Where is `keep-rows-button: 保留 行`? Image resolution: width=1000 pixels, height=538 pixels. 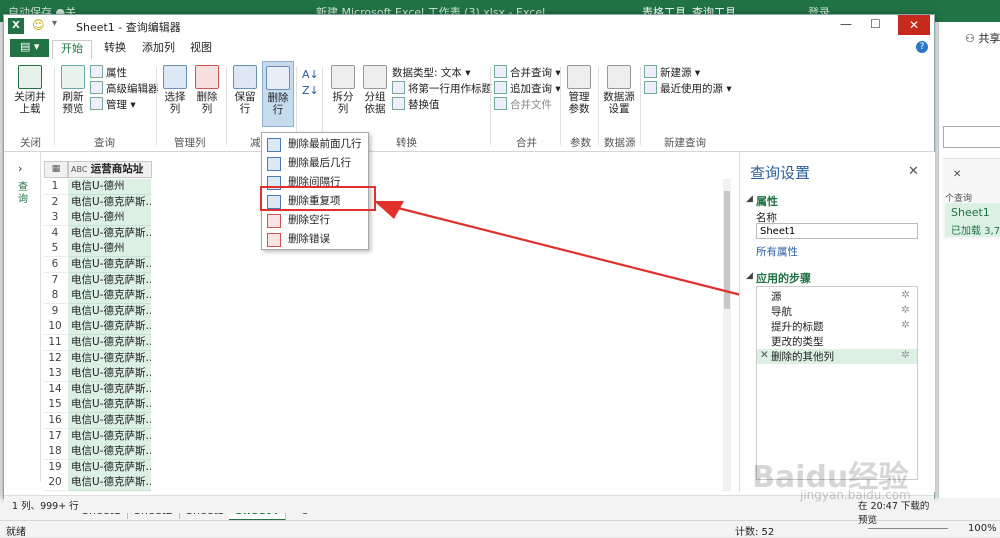 keep-rows-button: 保留 行 is located at coordinates (245, 90).